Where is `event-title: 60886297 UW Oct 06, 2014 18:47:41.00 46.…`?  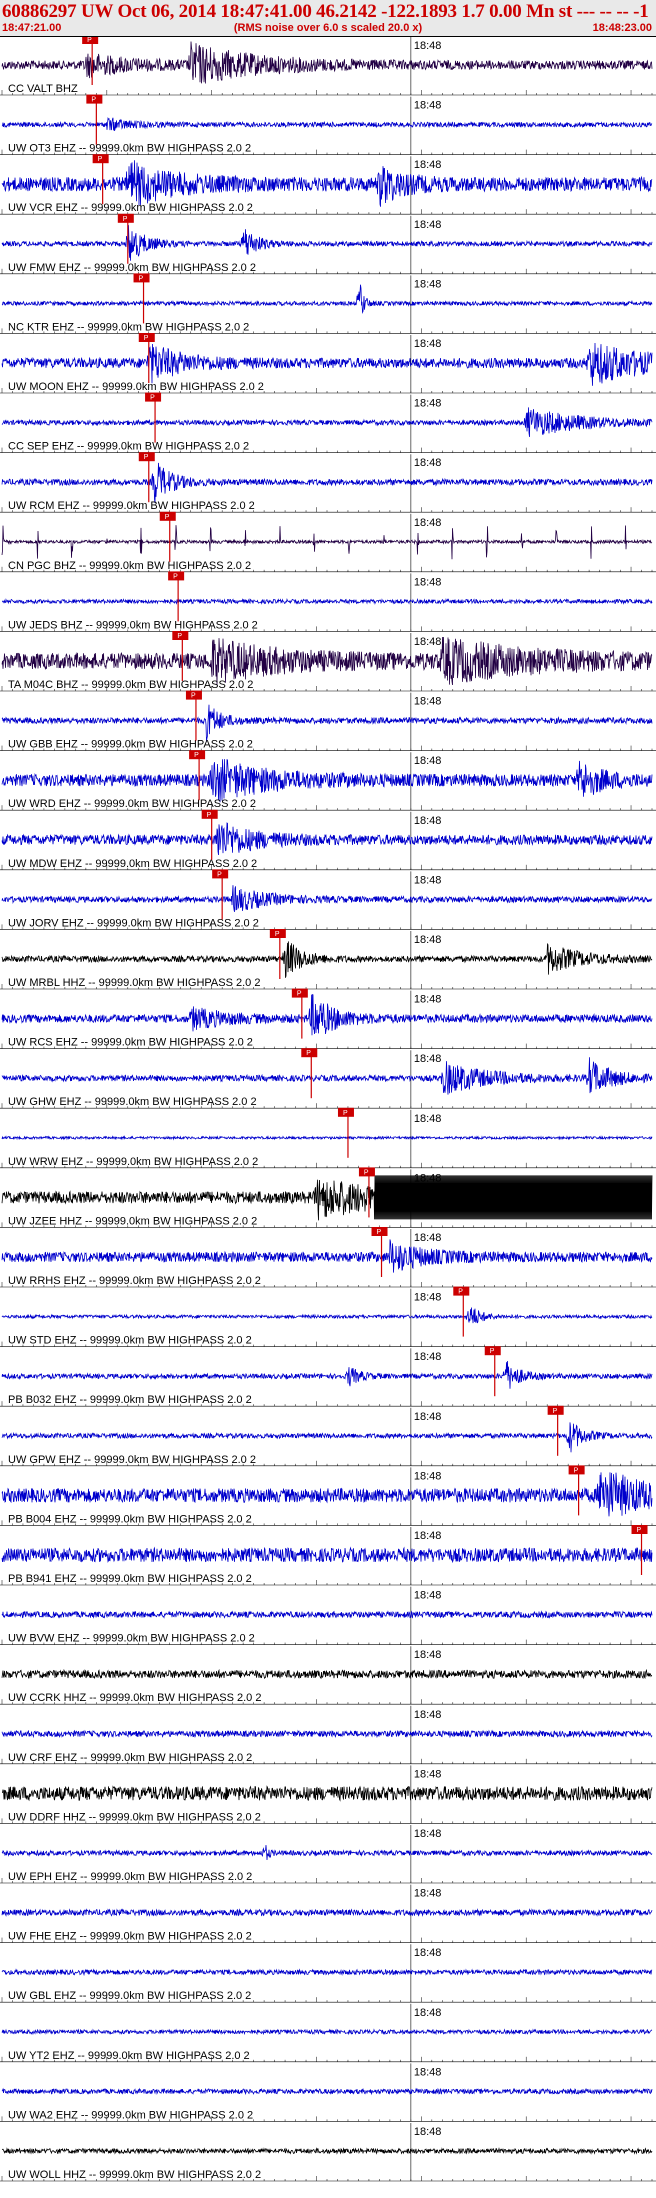 event-title: 60886297 UW Oct 06, 2014 18:47:41.00 46.… is located at coordinates (325, 11).